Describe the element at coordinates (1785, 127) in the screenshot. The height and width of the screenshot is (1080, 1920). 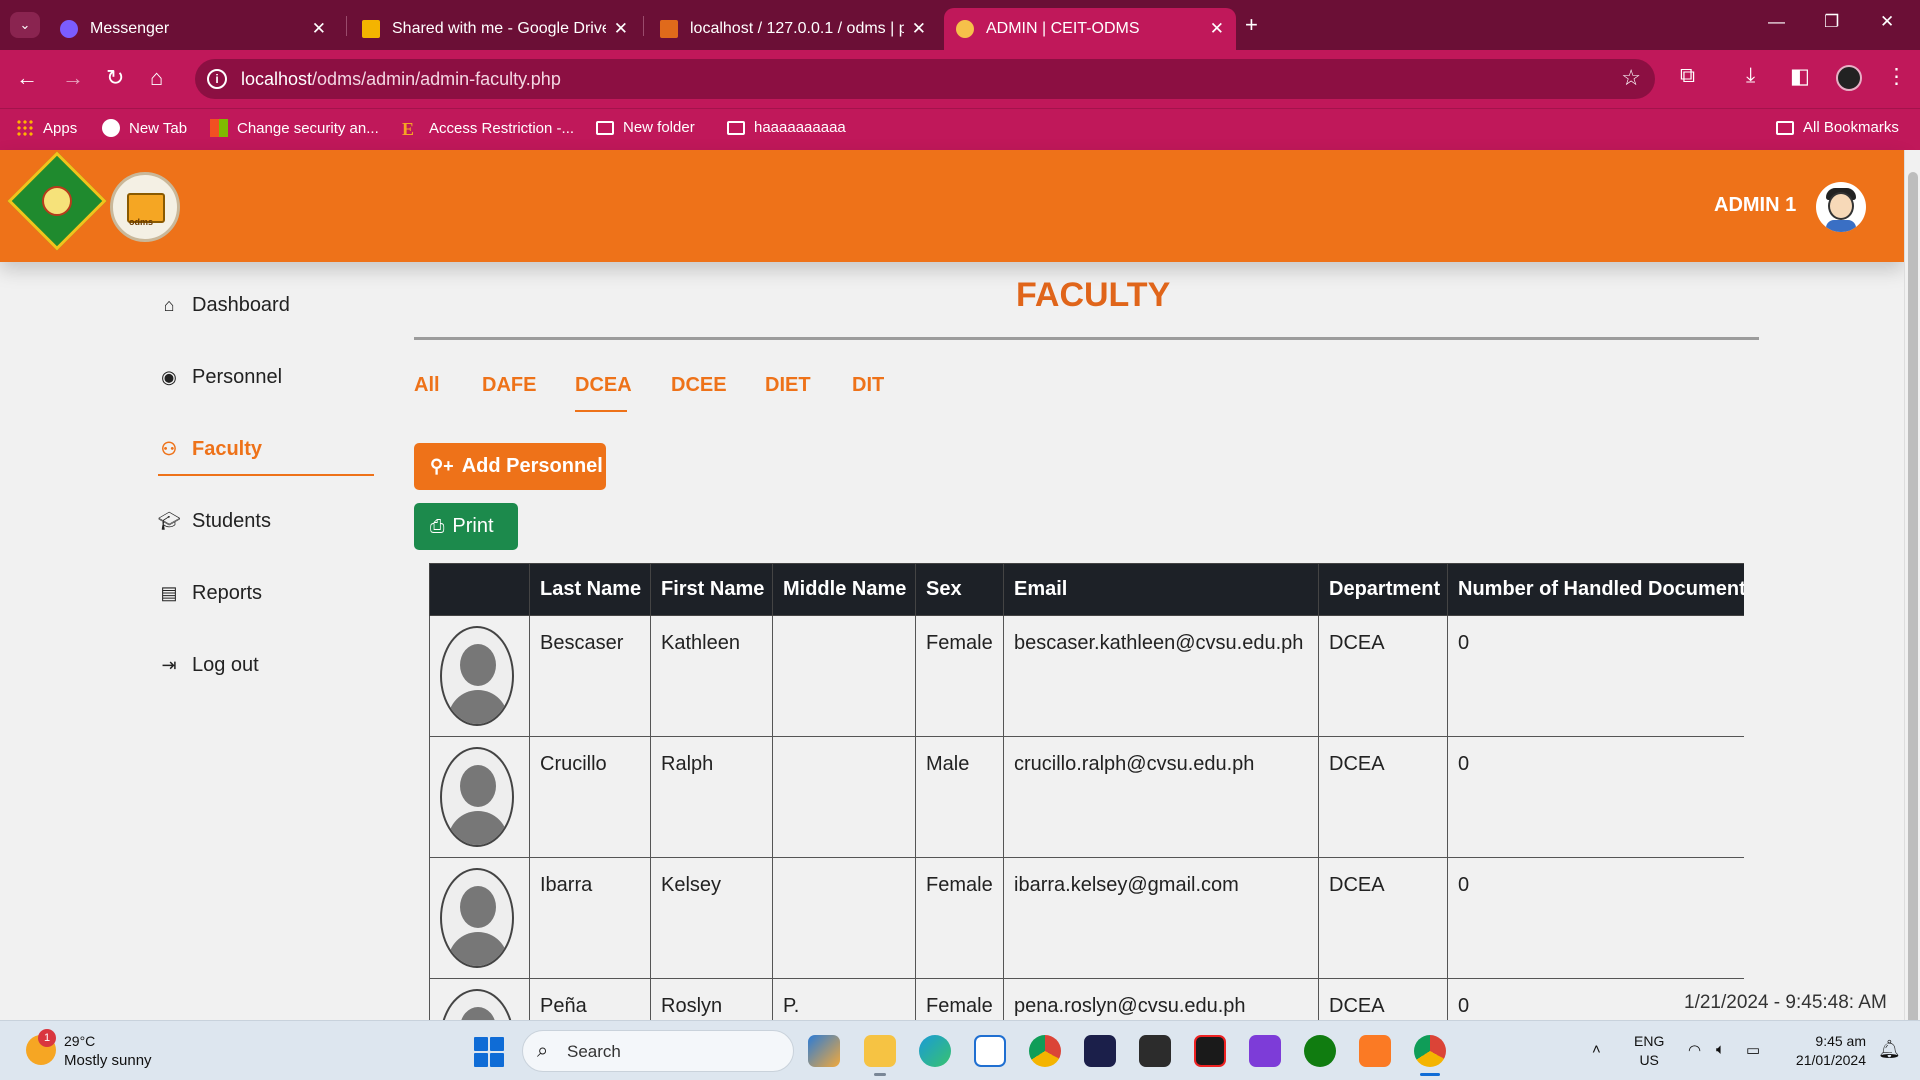
I see `folder-icon` at that location.